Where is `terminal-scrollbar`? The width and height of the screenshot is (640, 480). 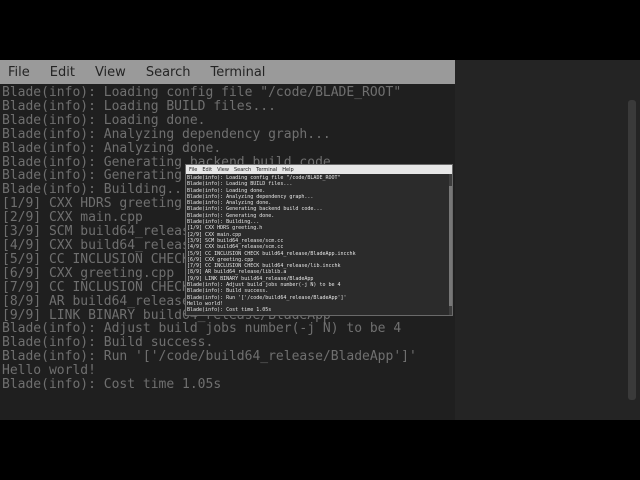
terminal-scrollbar is located at coordinates (450, 244).